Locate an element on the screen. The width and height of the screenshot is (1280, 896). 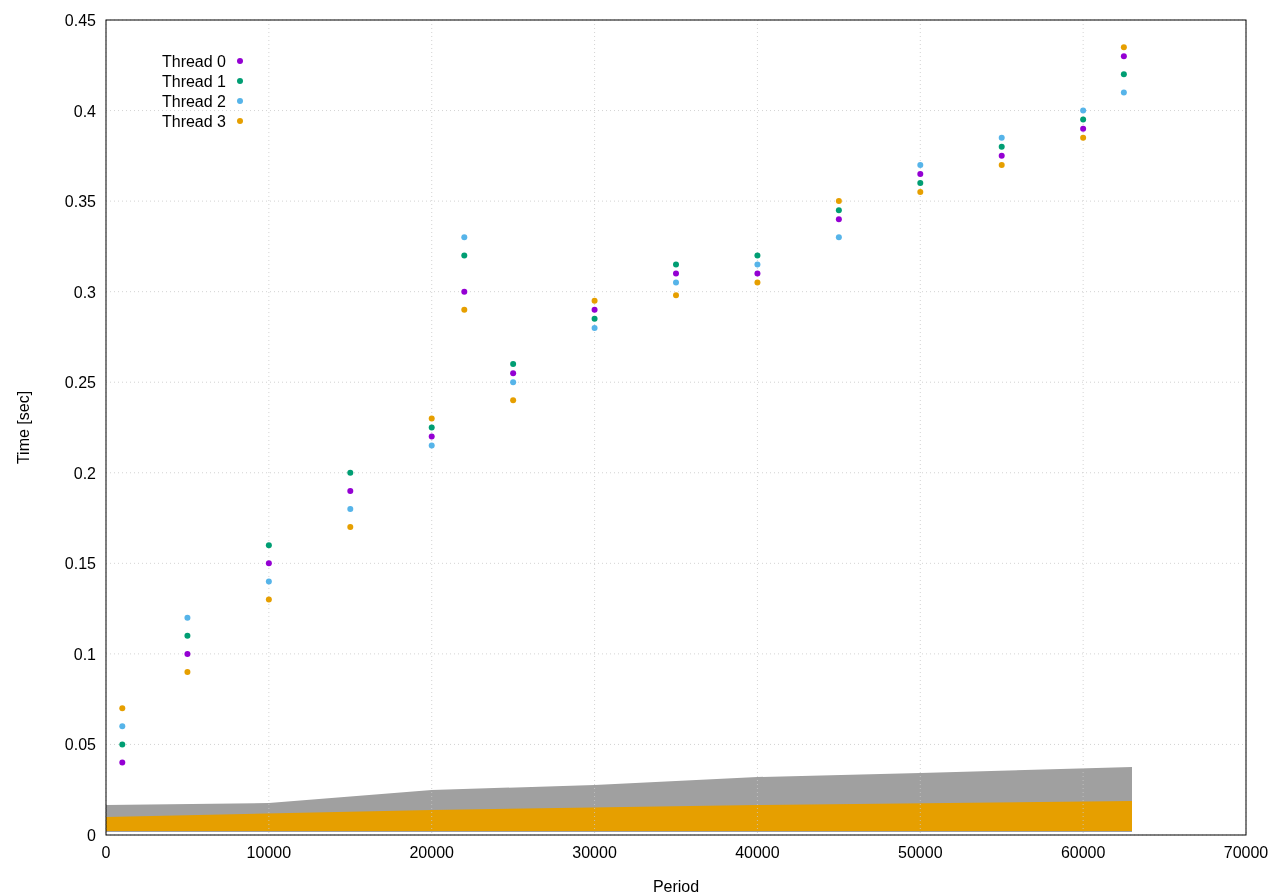
x-tick-label: 10000 is located at coordinates (269, 852).